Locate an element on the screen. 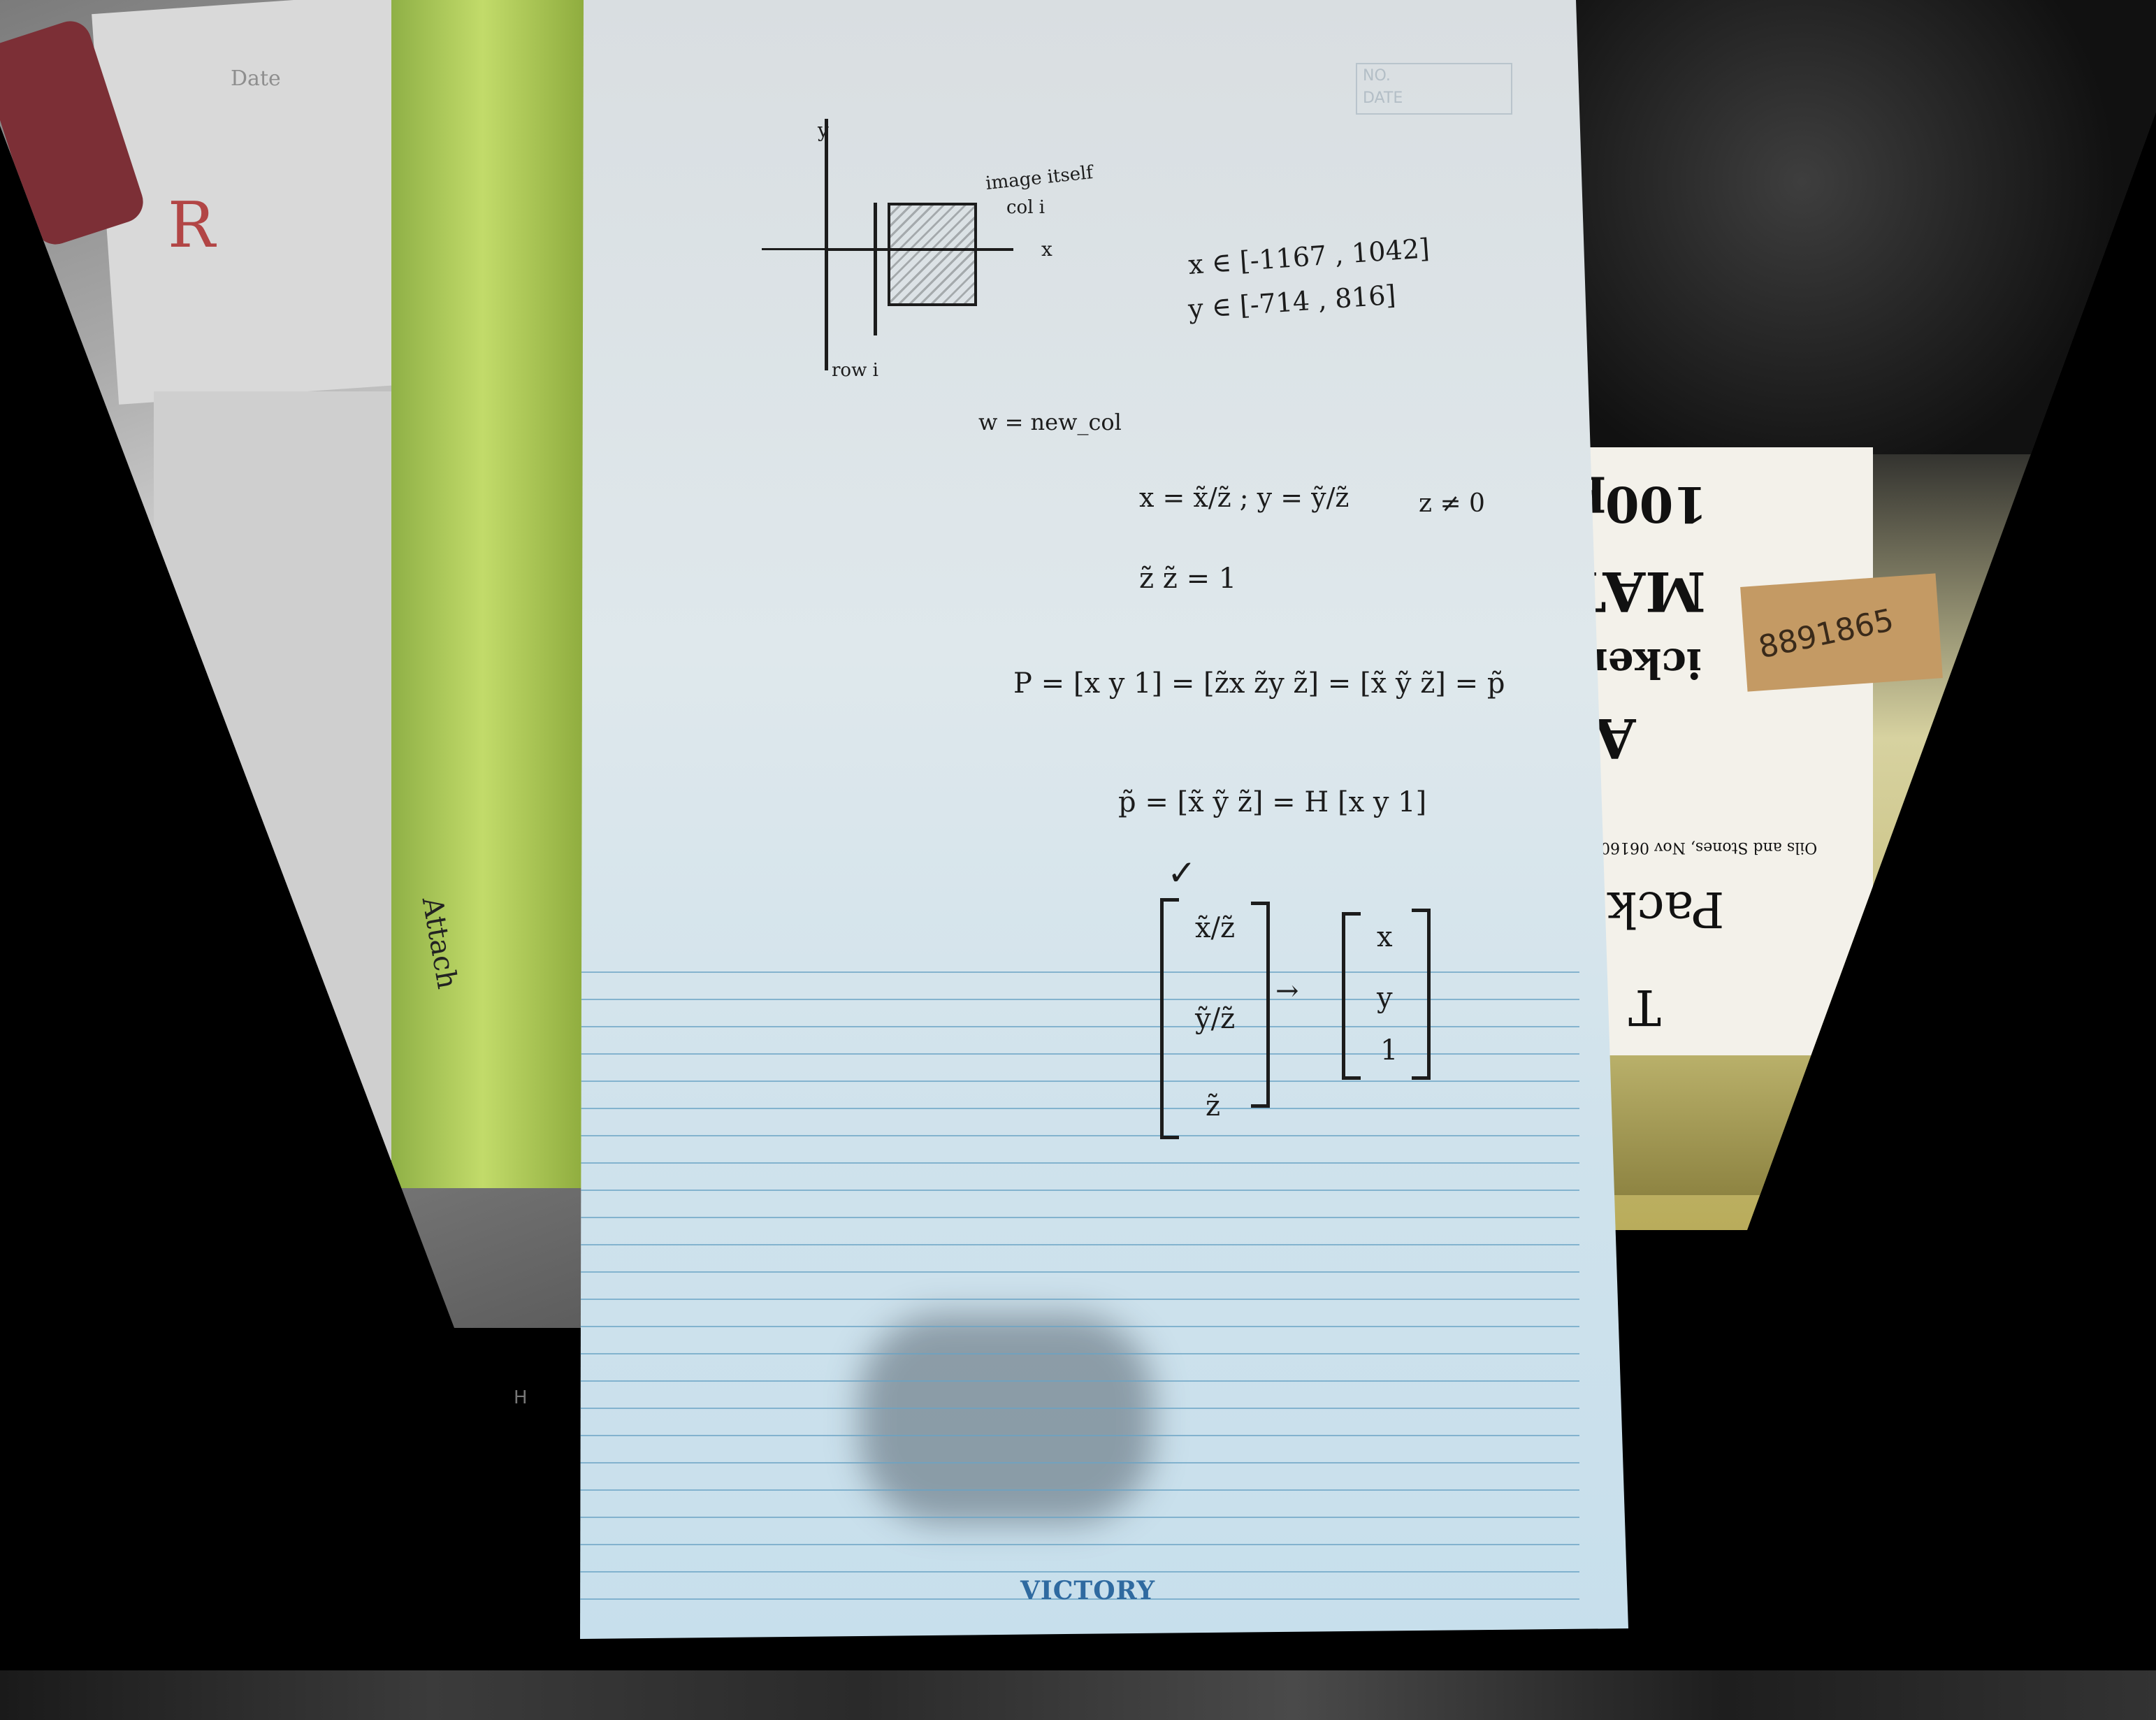 The height and width of the screenshot is (1720, 2156). right-vector-bracket-close is located at coordinates (1421, 995).